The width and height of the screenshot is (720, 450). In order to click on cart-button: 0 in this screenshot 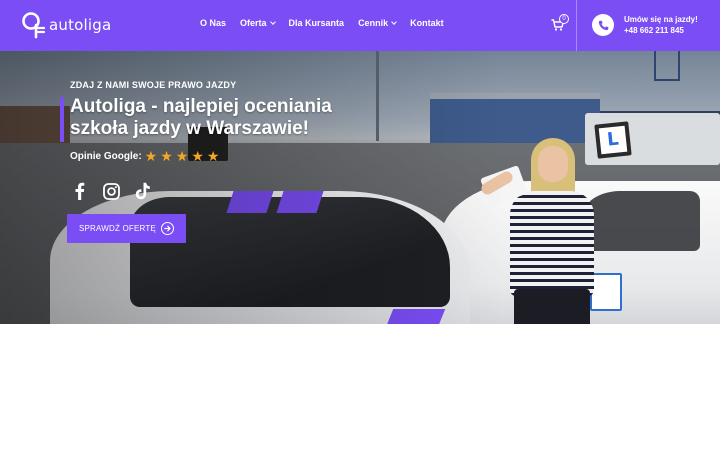, I will do `click(561, 23)`.